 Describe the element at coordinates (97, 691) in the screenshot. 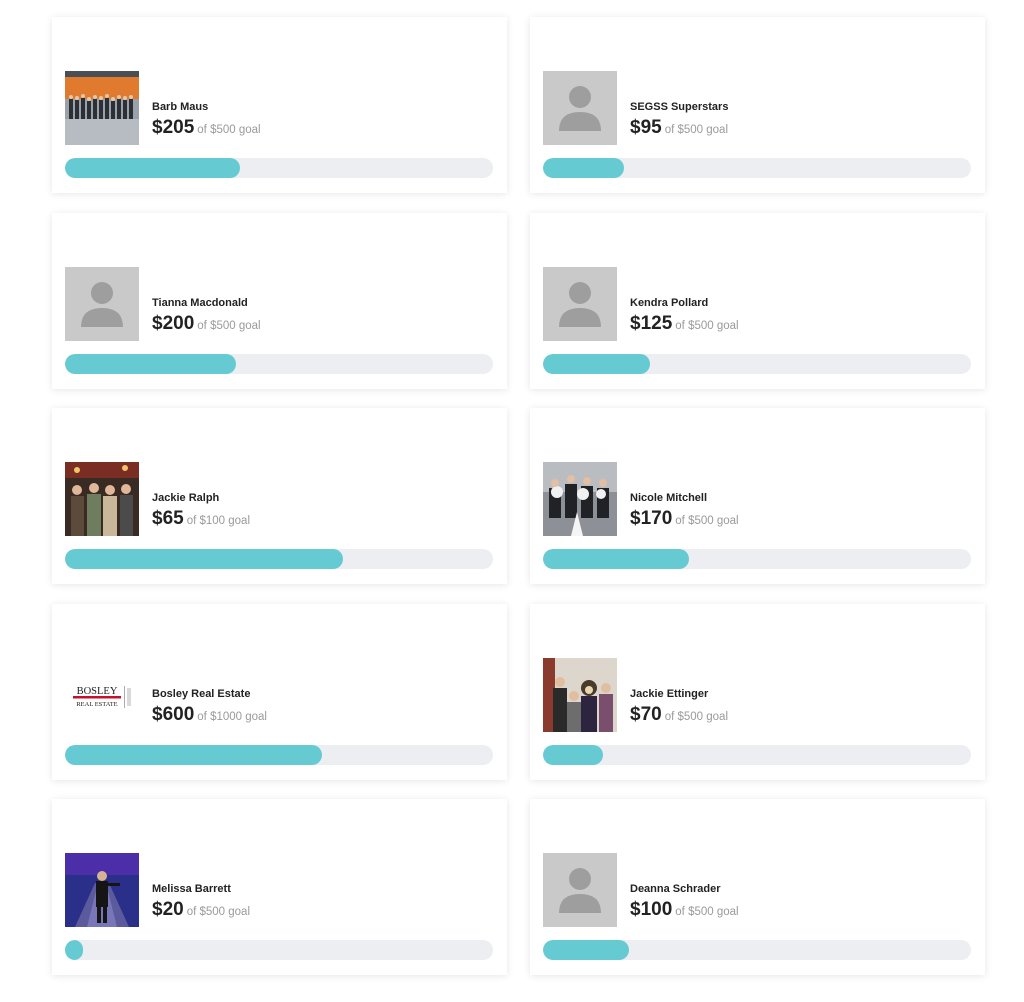

I see `svg-text: BOSLEY` at that location.